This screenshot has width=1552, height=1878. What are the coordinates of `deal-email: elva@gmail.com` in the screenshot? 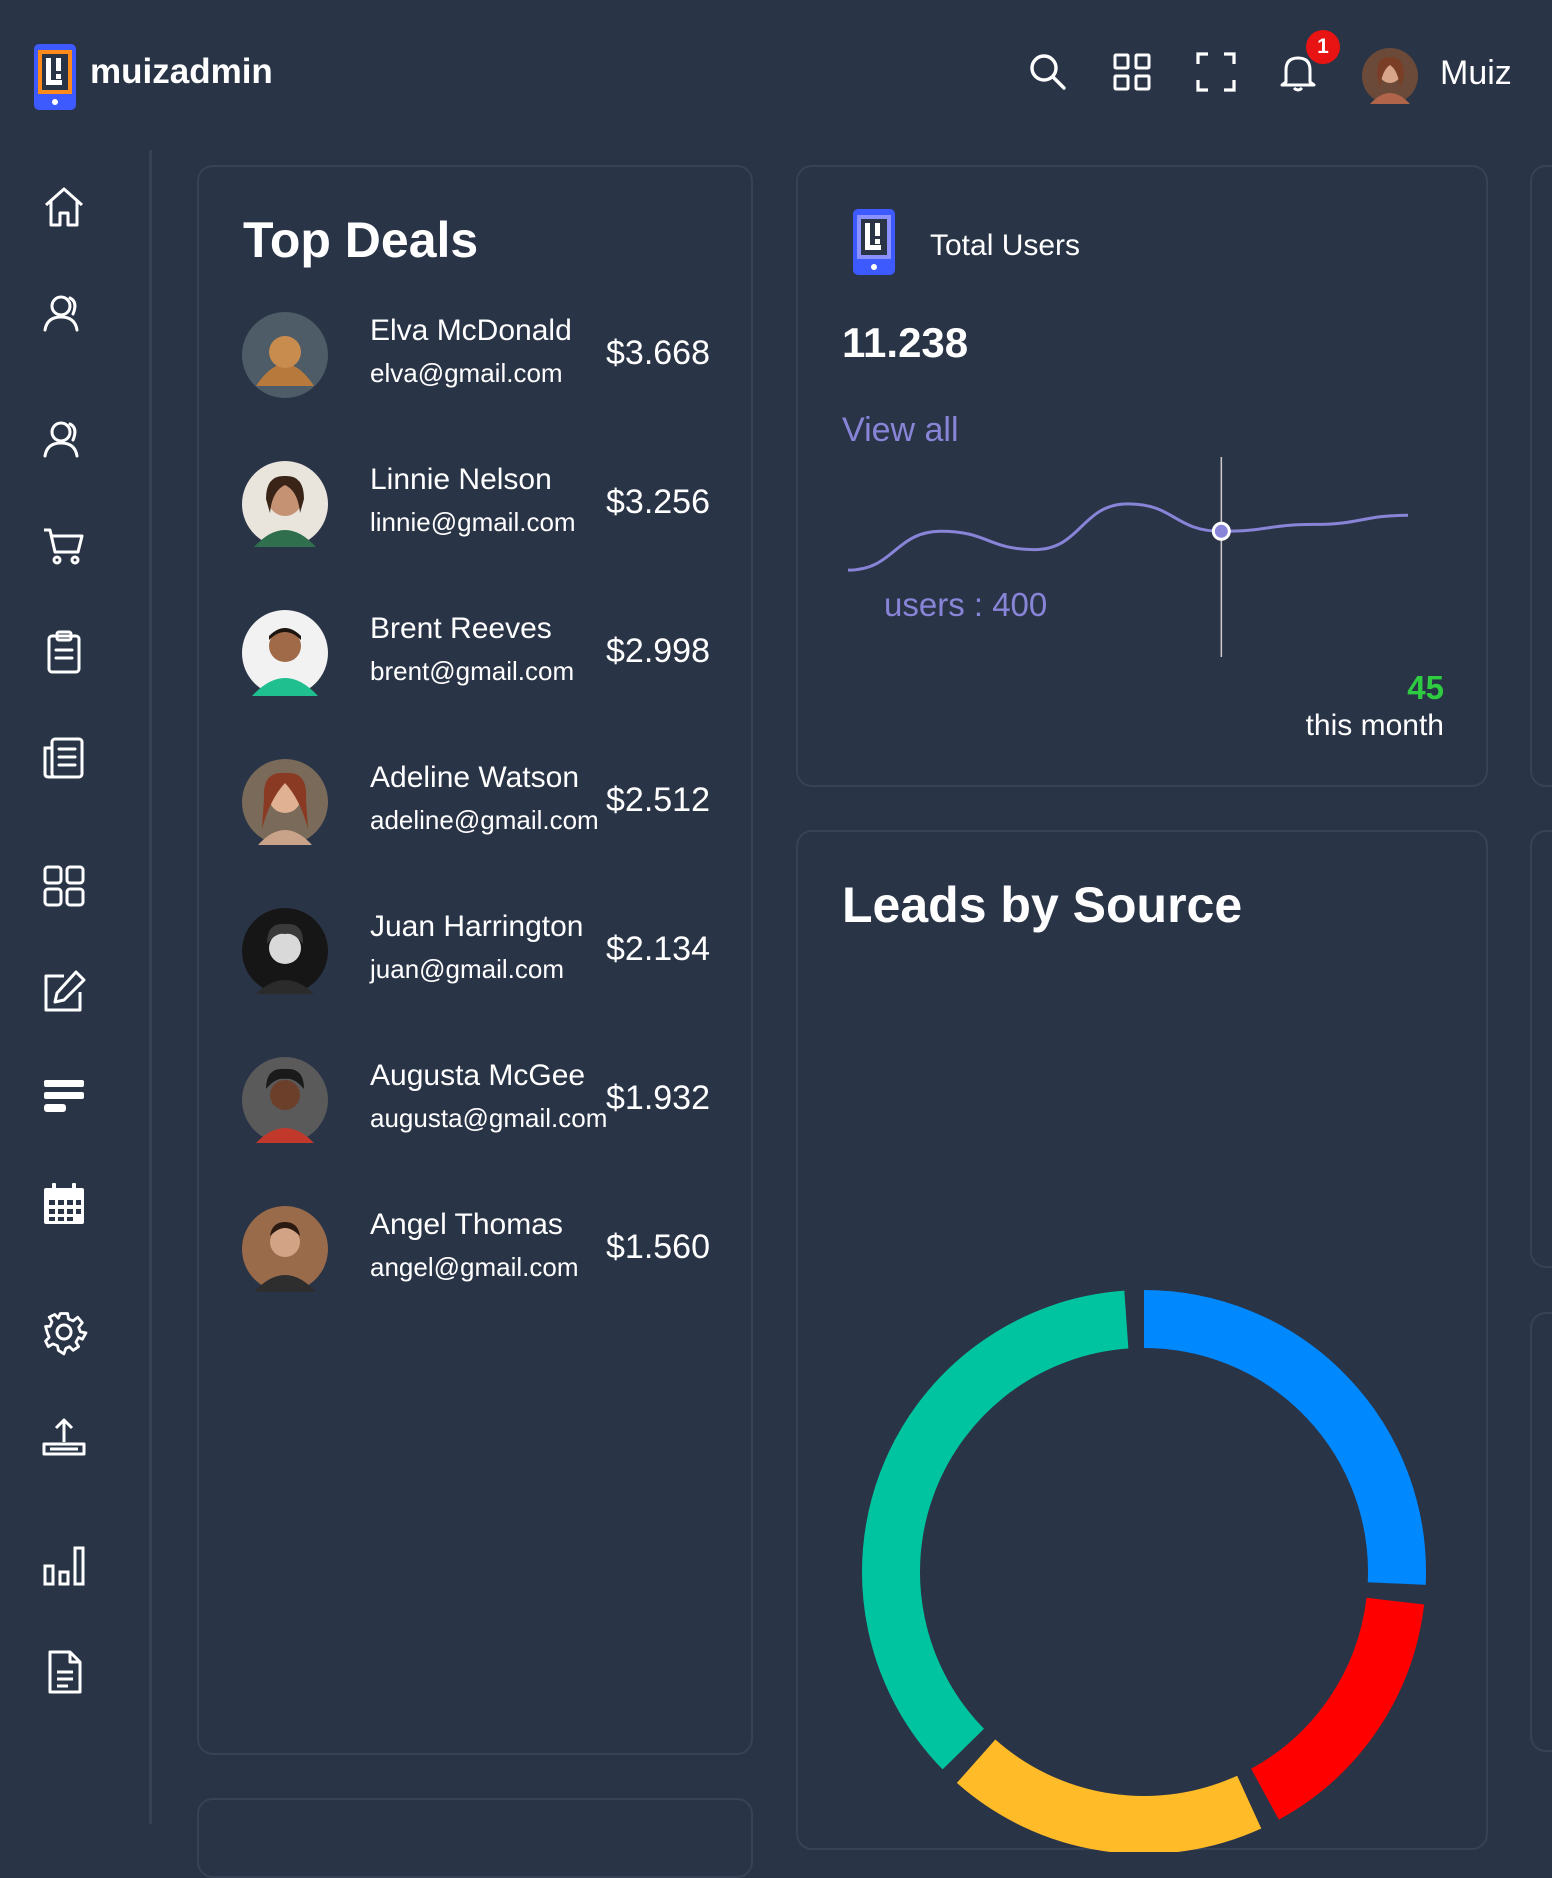 It's located at (466, 373).